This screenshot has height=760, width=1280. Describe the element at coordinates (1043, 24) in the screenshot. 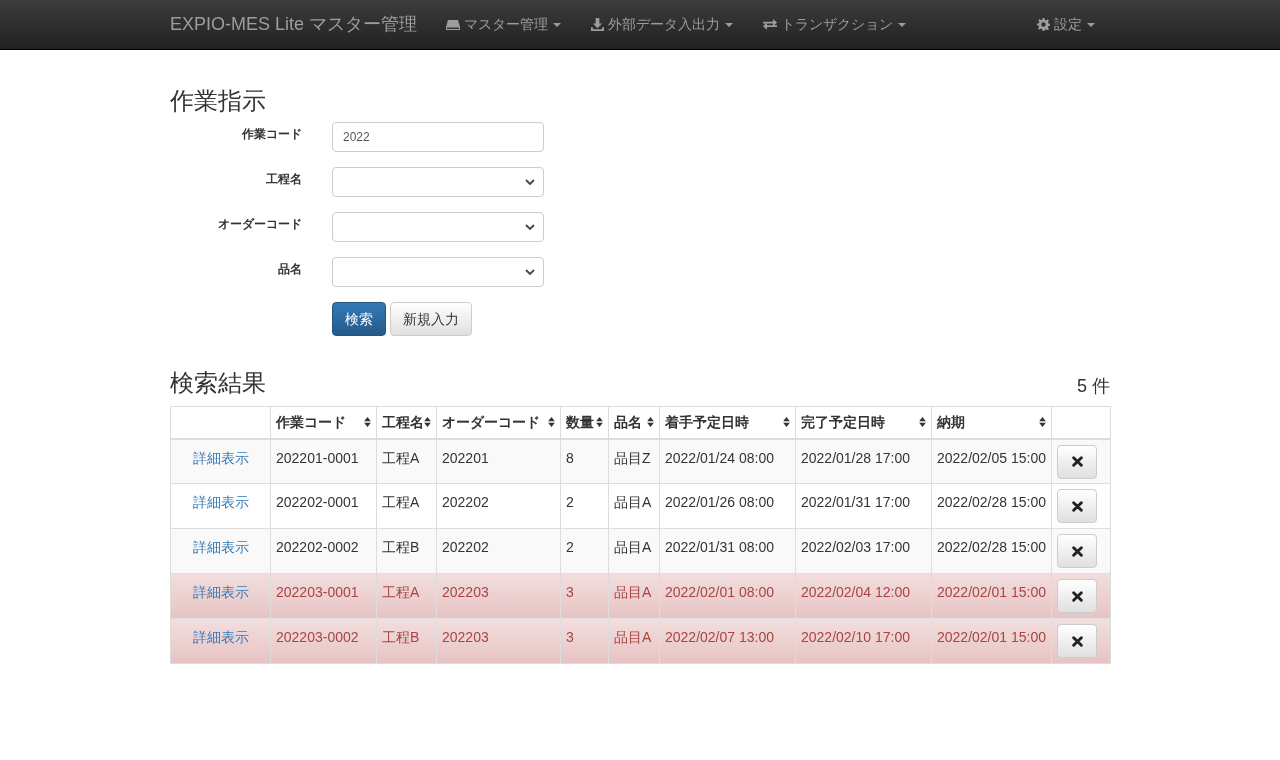

I see `settings-icon` at that location.